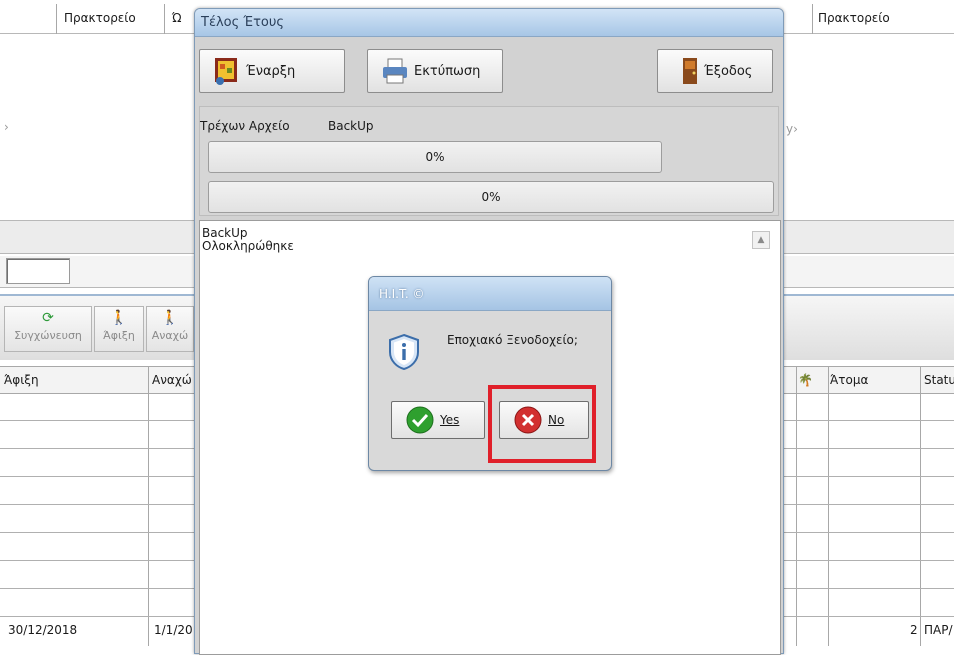 This screenshot has height=655, width=954. Describe the element at coordinates (420, 427) in the screenshot. I see `check-icon` at that location.